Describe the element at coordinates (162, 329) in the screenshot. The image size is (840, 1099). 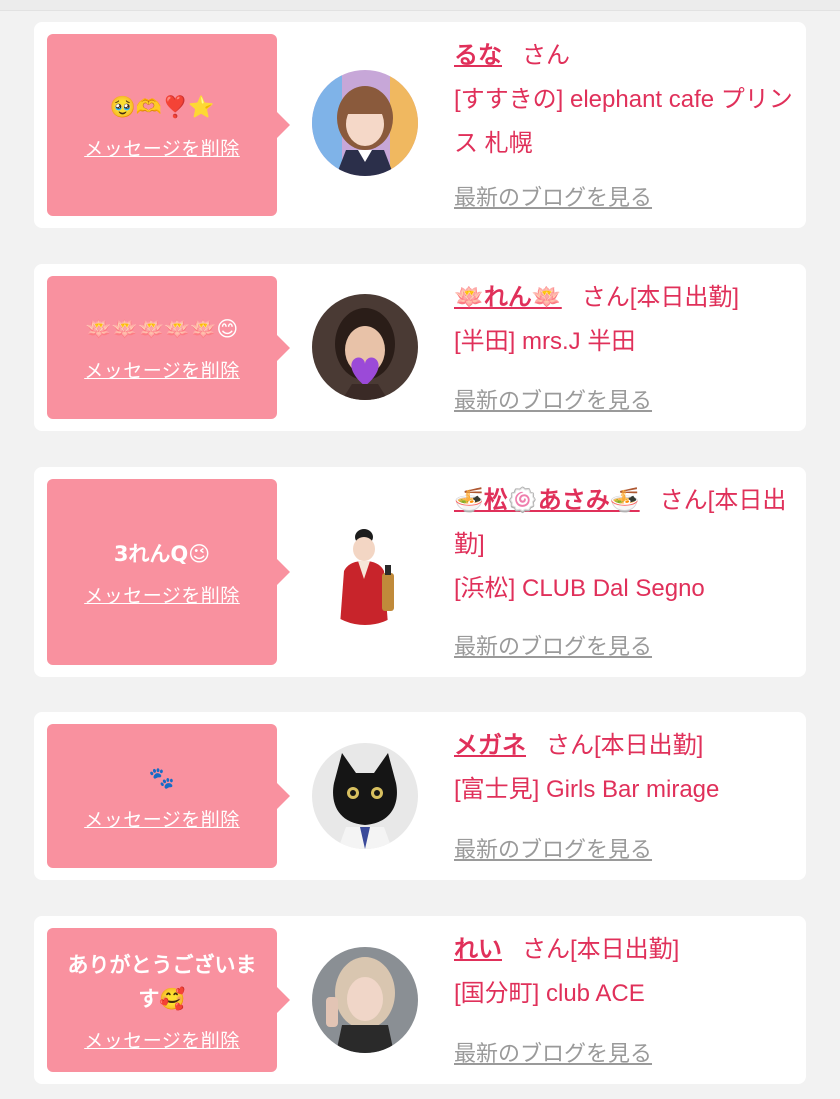
I see `message-text: 🪷🪷🪷🪷🪷😊` at that location.